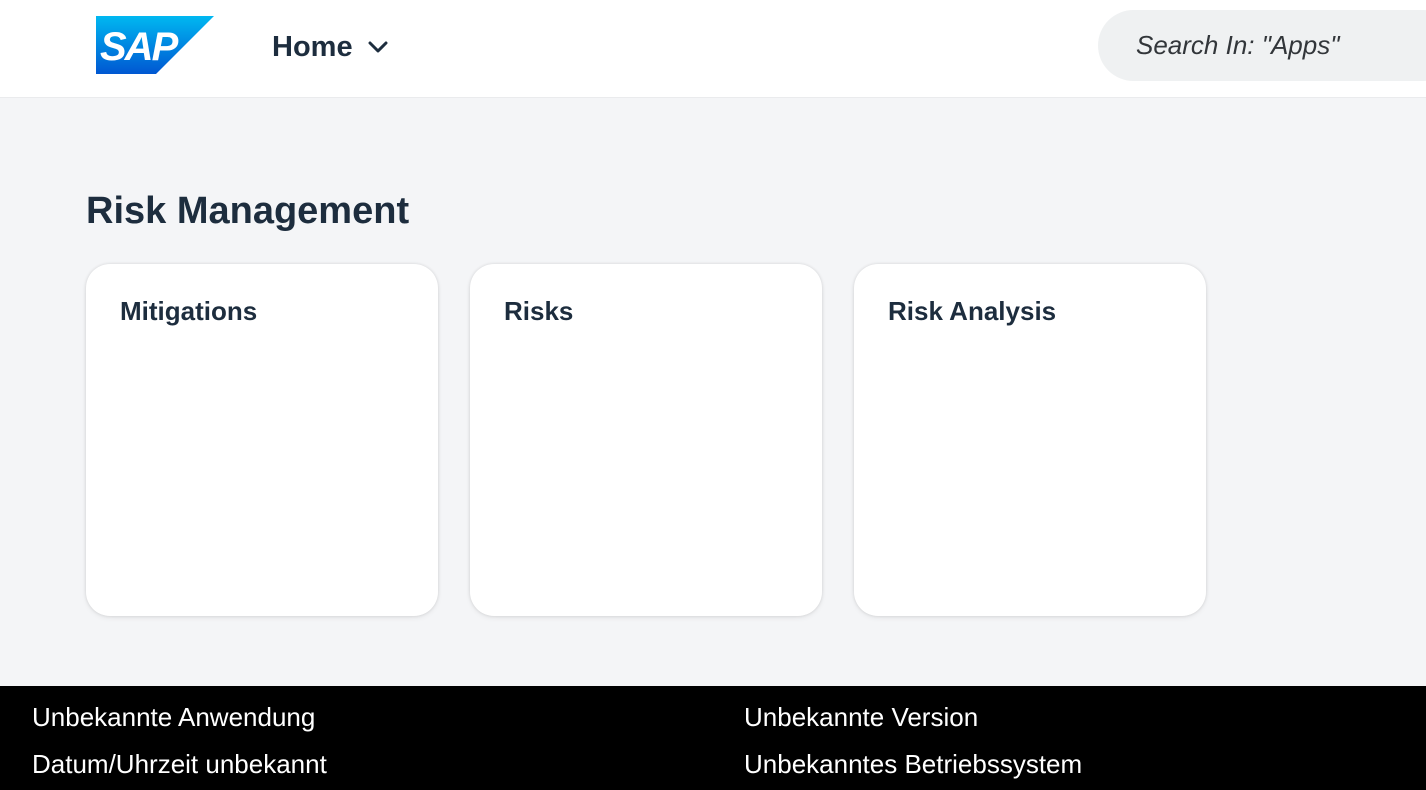 This screenshot has width=1426, height=790. I want to click on sap-logo-icon: SAP, so click(155, 45).